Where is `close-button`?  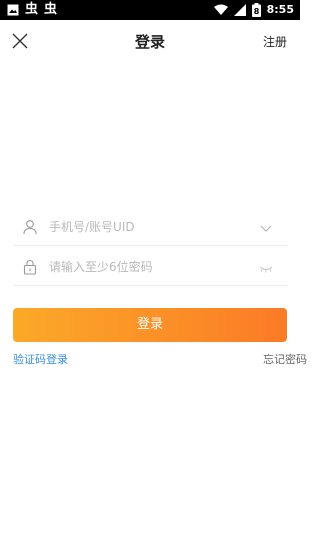 close-button is located at coordinates (20, 41).